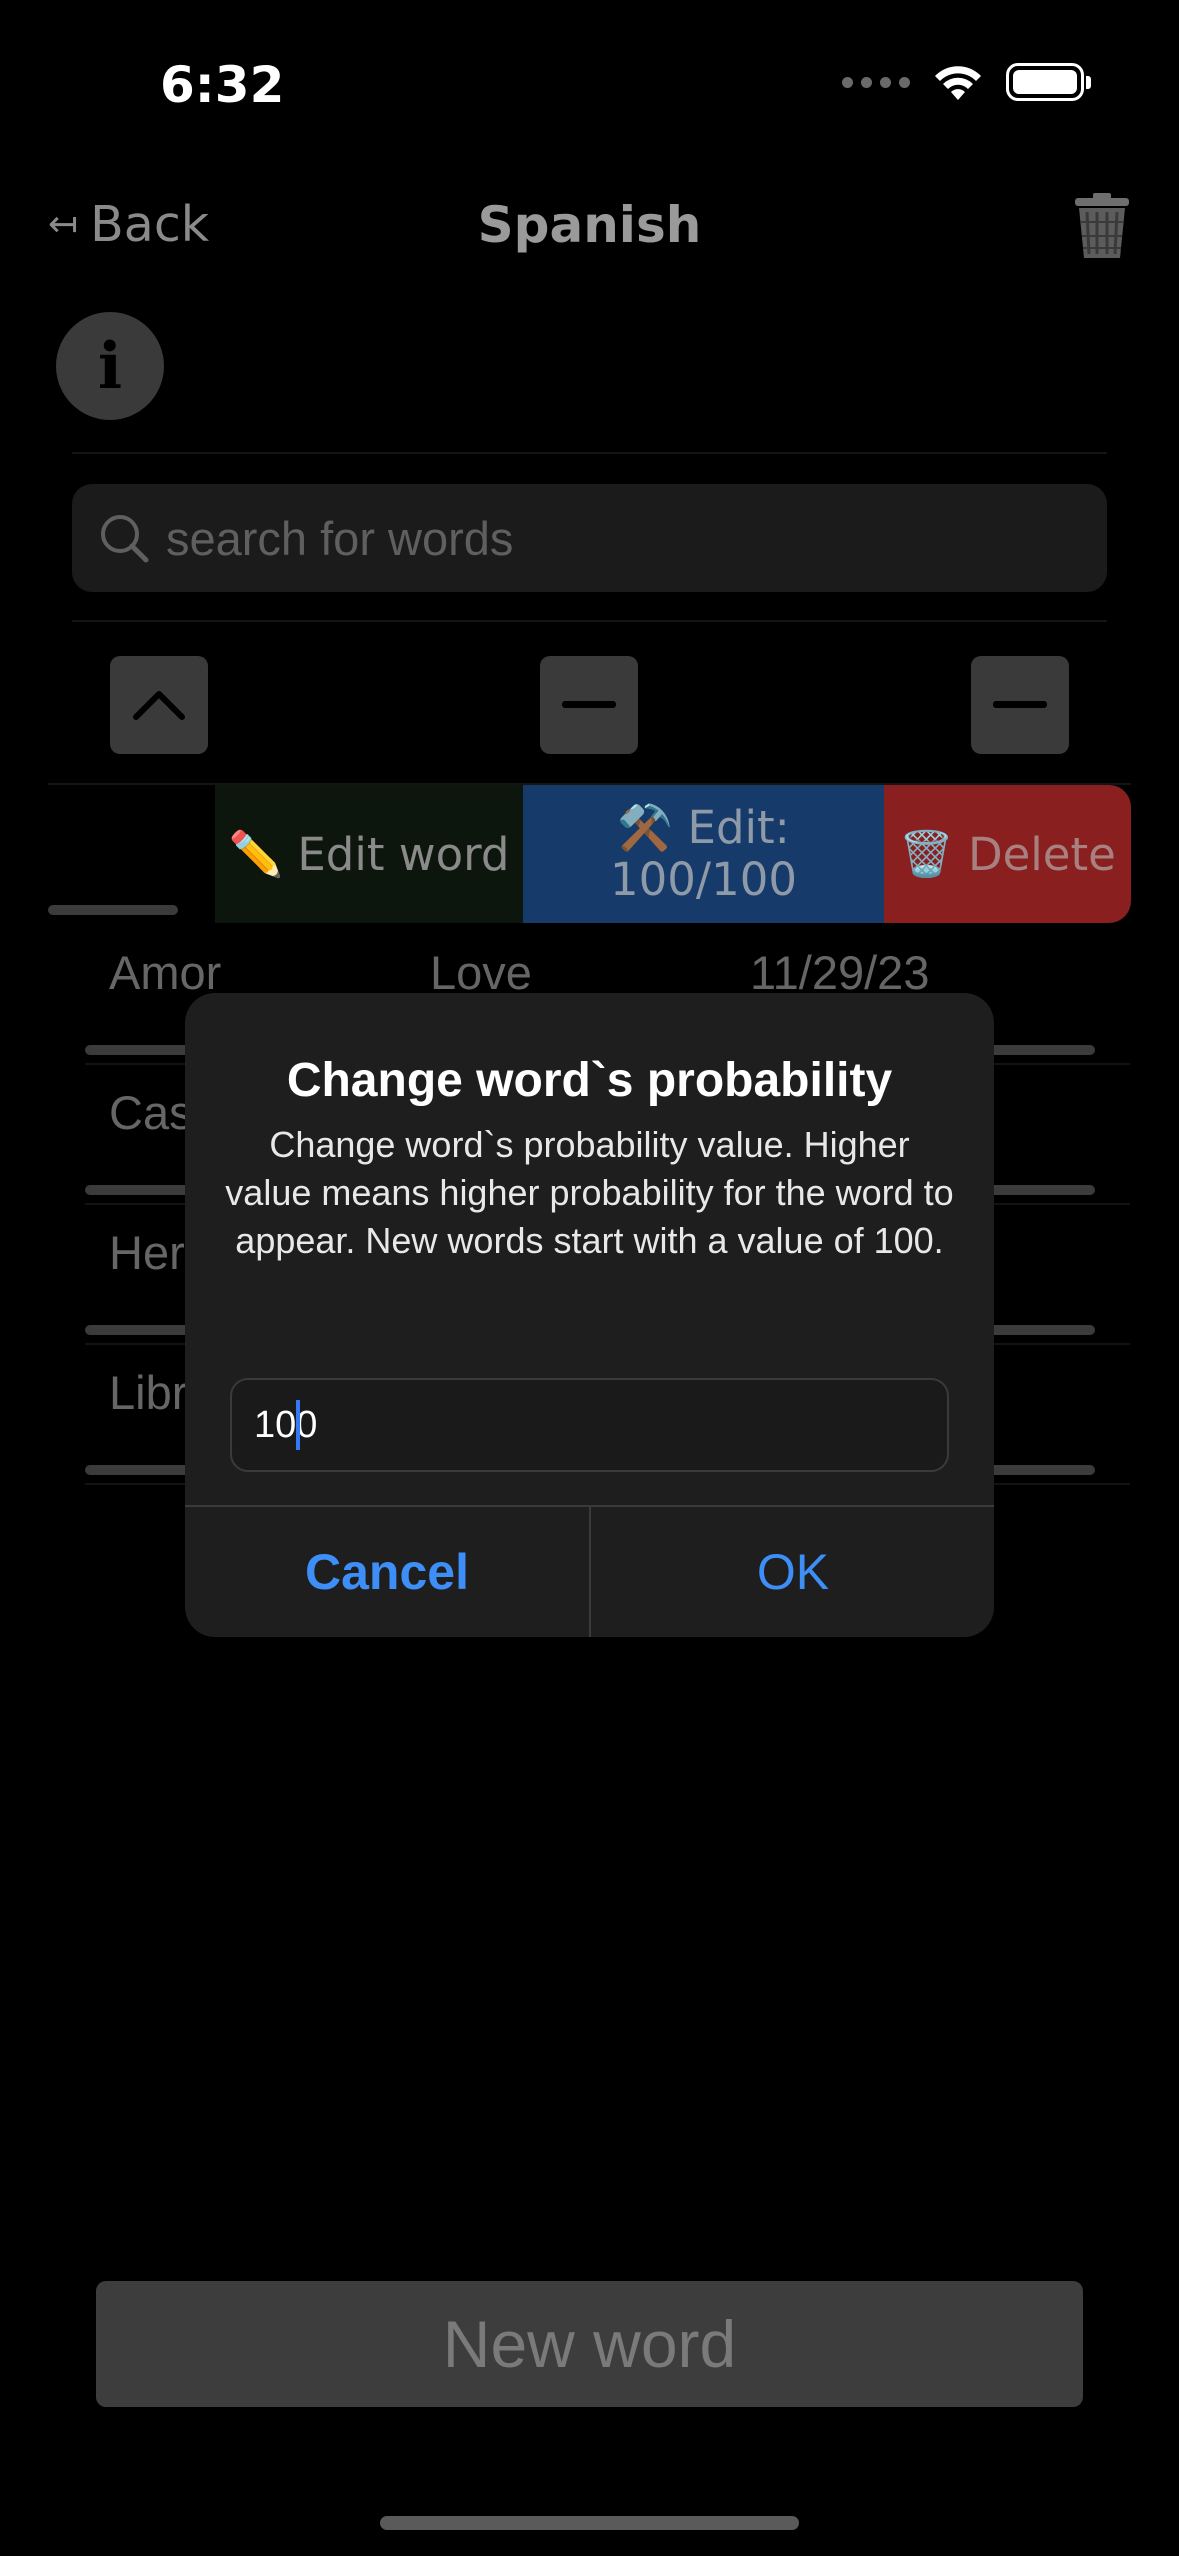 This screenshot has height=2556, width=1179. What do you see at coordinates (387, 1572) in the screenshot?
I see `cancel-button: Cancel` at bounding box center [387, 1572].